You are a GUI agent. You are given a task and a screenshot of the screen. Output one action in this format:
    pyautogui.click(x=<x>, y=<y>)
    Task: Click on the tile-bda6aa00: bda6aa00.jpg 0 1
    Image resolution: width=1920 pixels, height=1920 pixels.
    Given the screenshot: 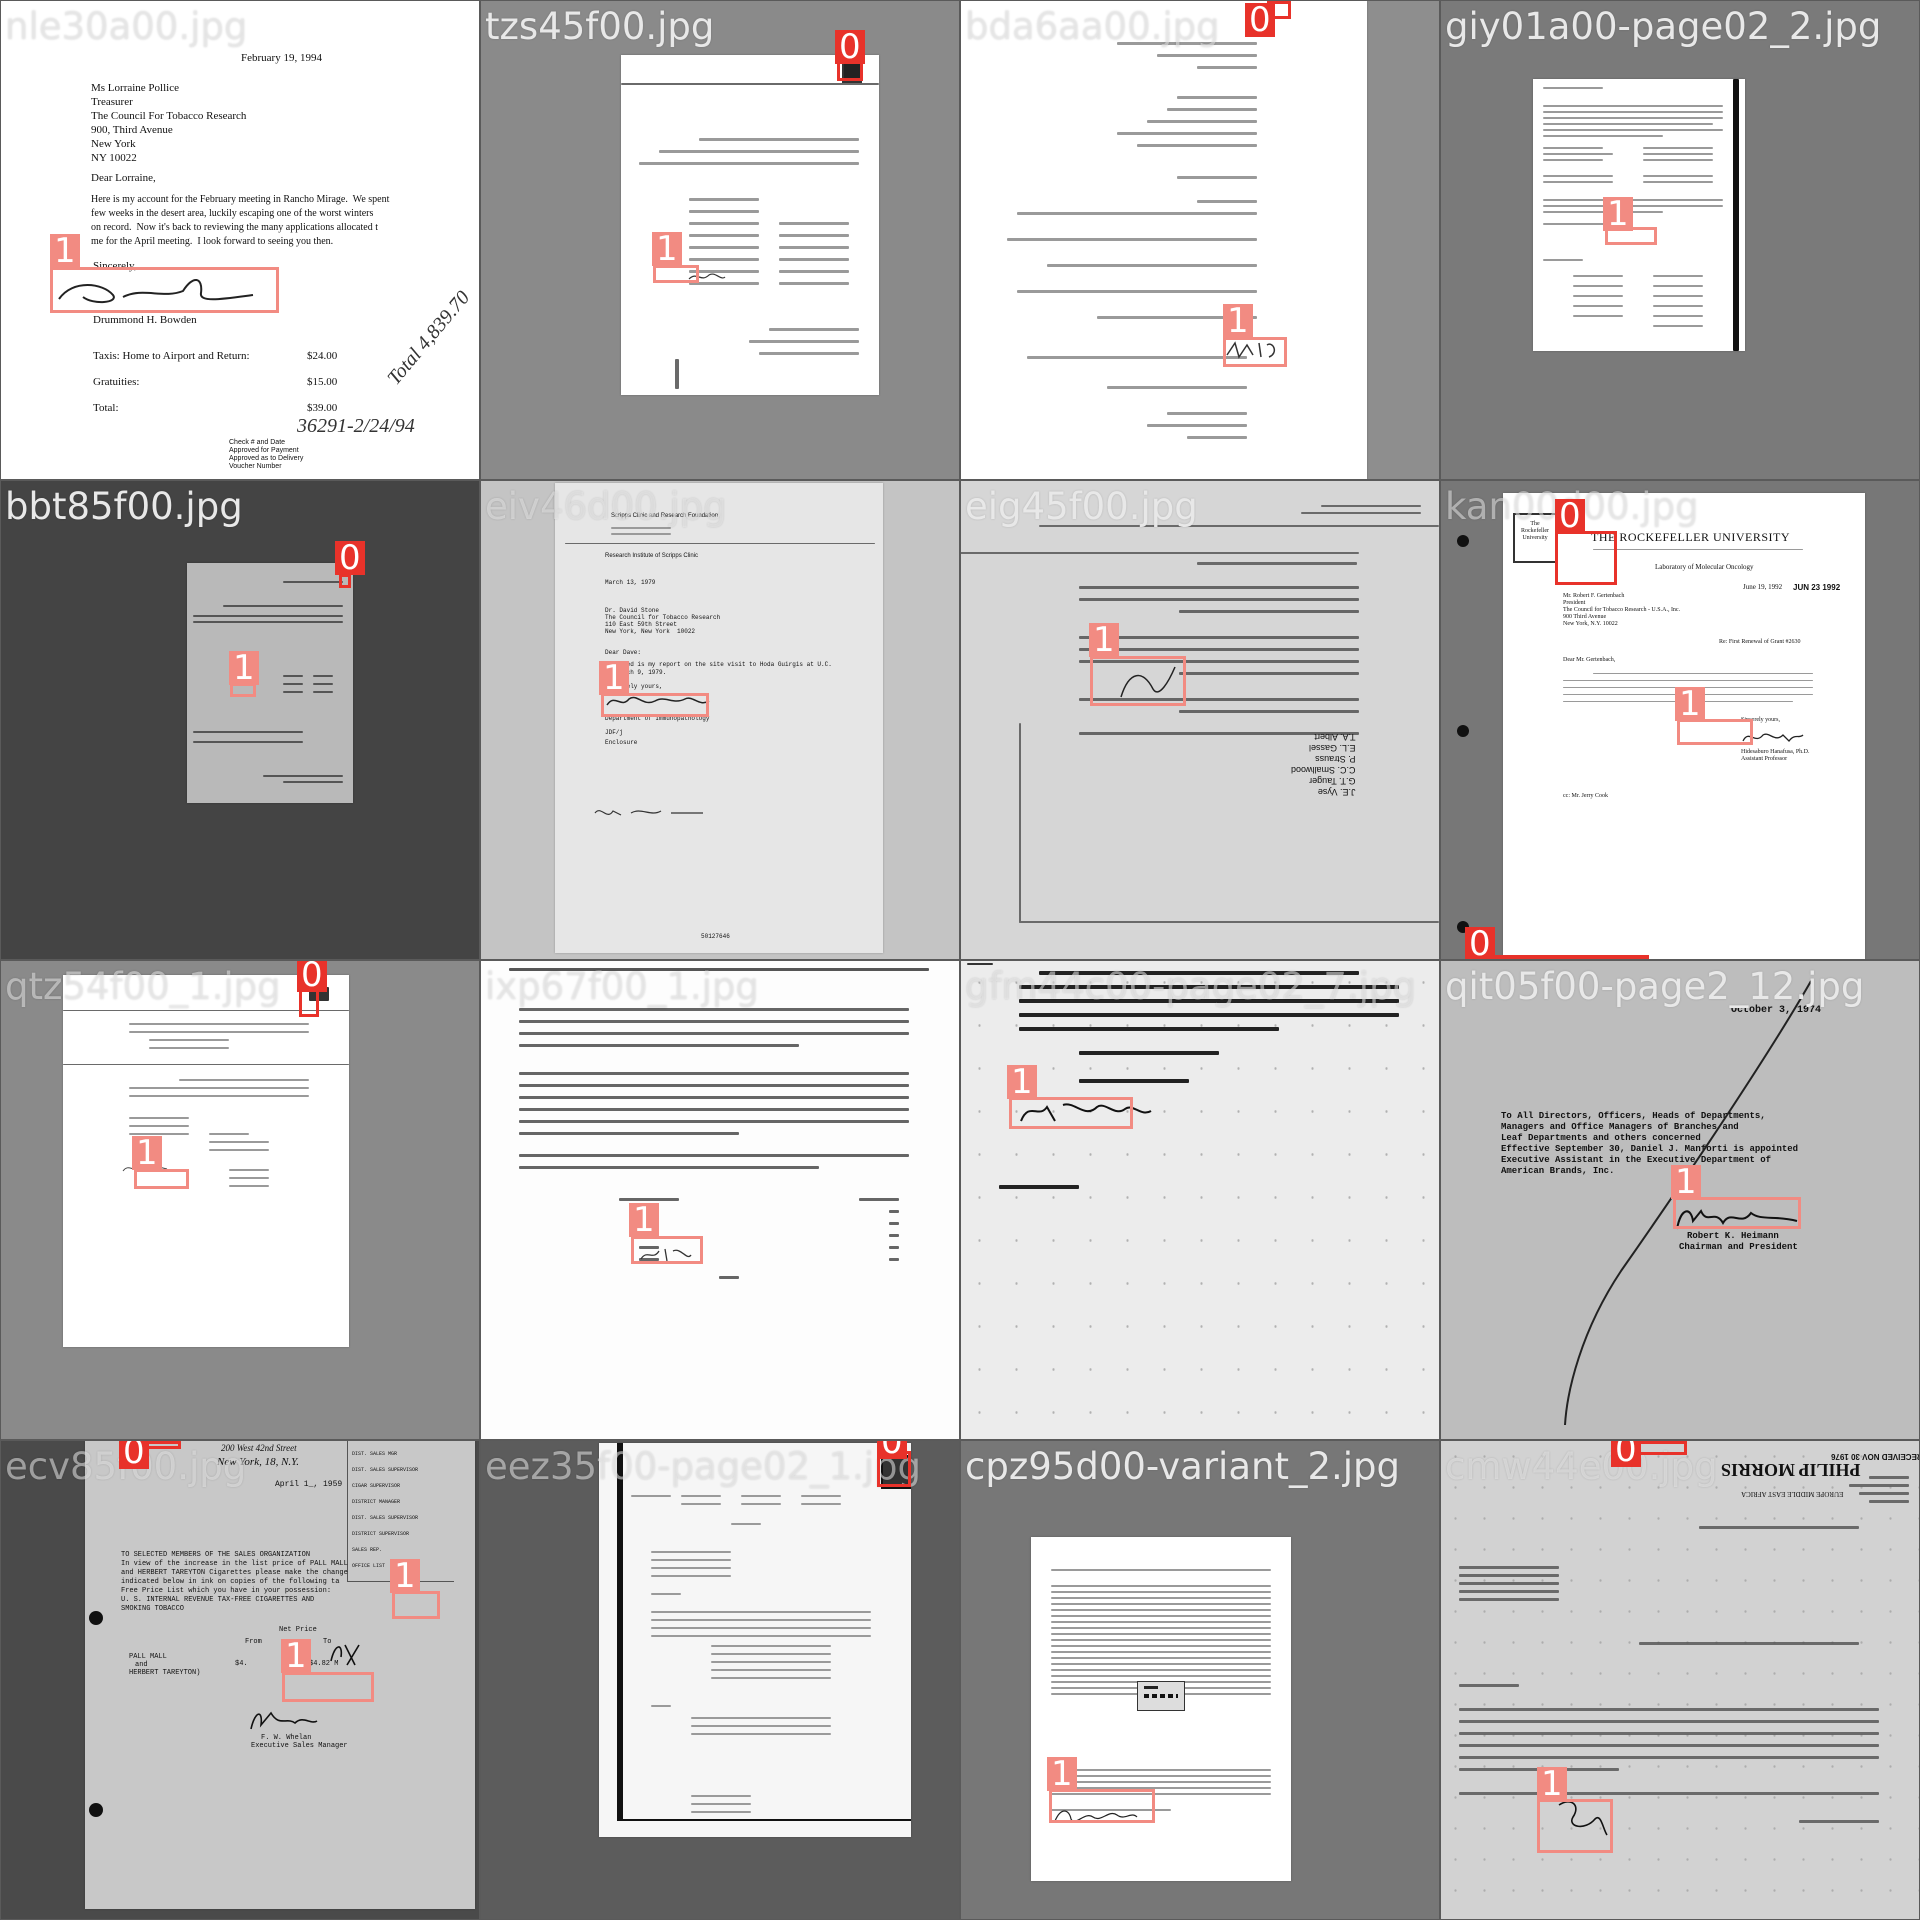 What is the action you would take?
    pyautogui.click(x=1200, y=240)
    